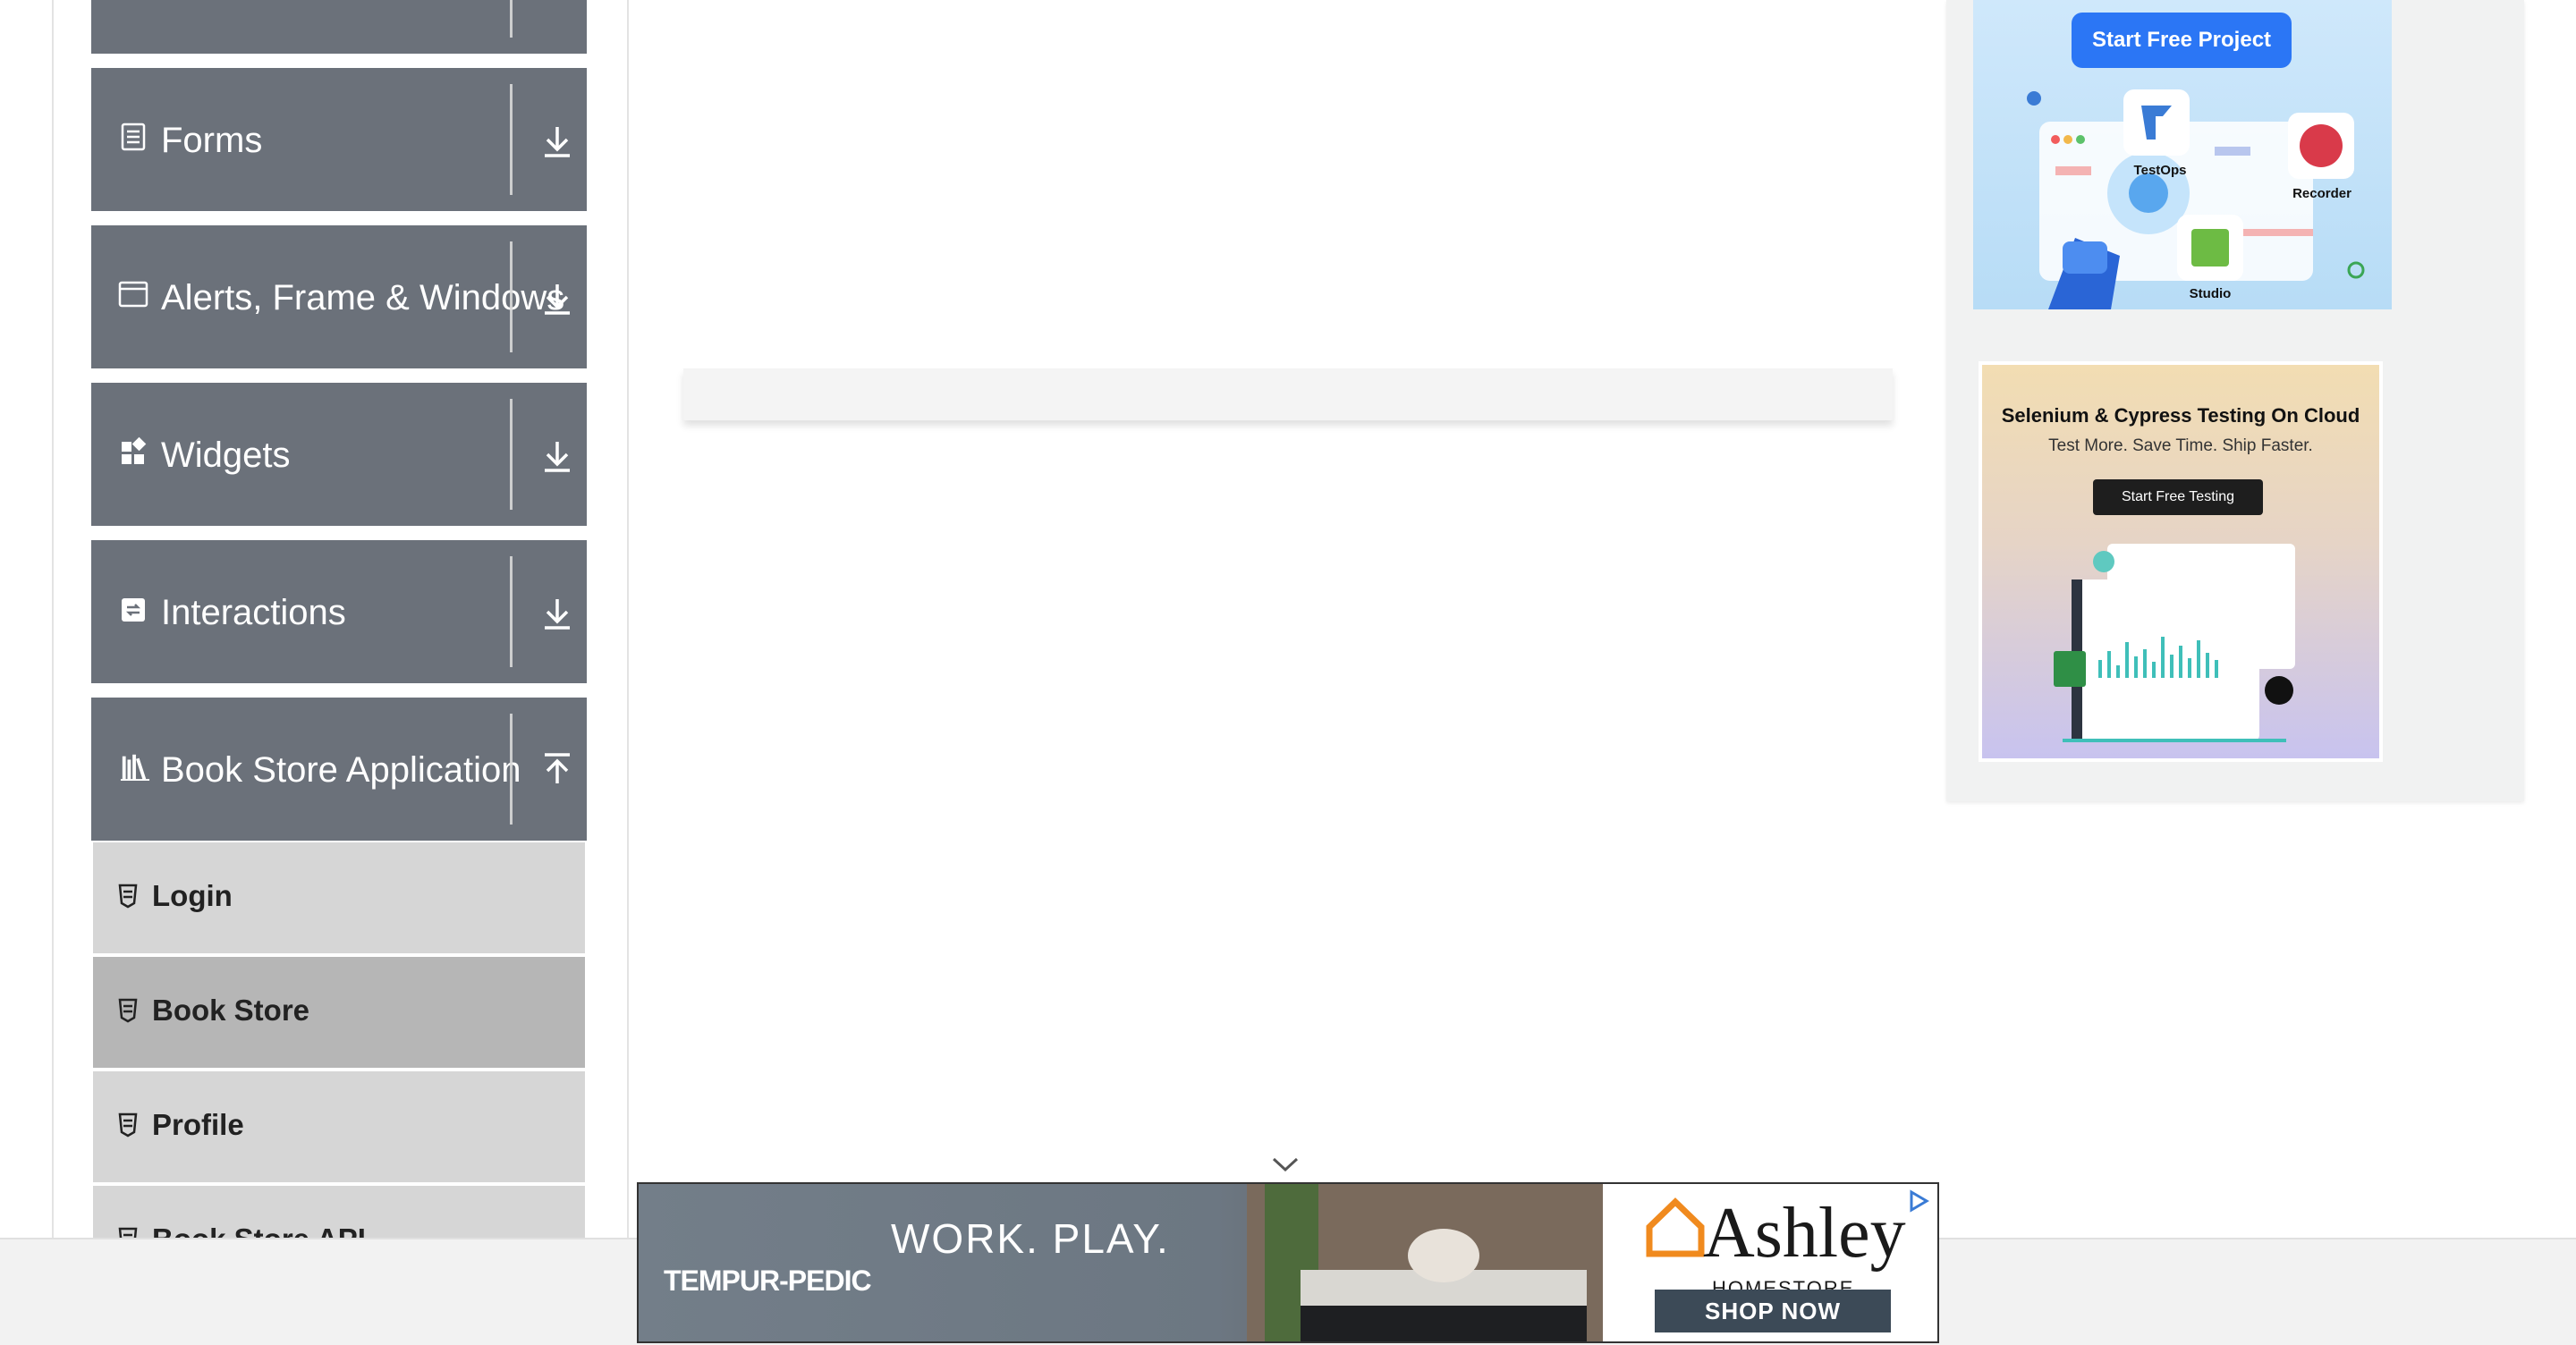 The width and height of the screenshot is (2576, 1345). I want to click on recorder-label: Recorder, so click(2321, 193).